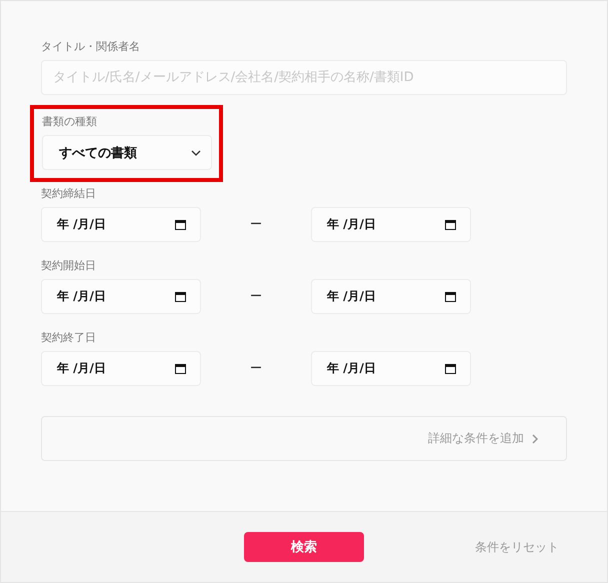 Image resolution: width=608 pixels, height=583 pixels. I want to click on field-label: 契約開始日, so click(69, 265).